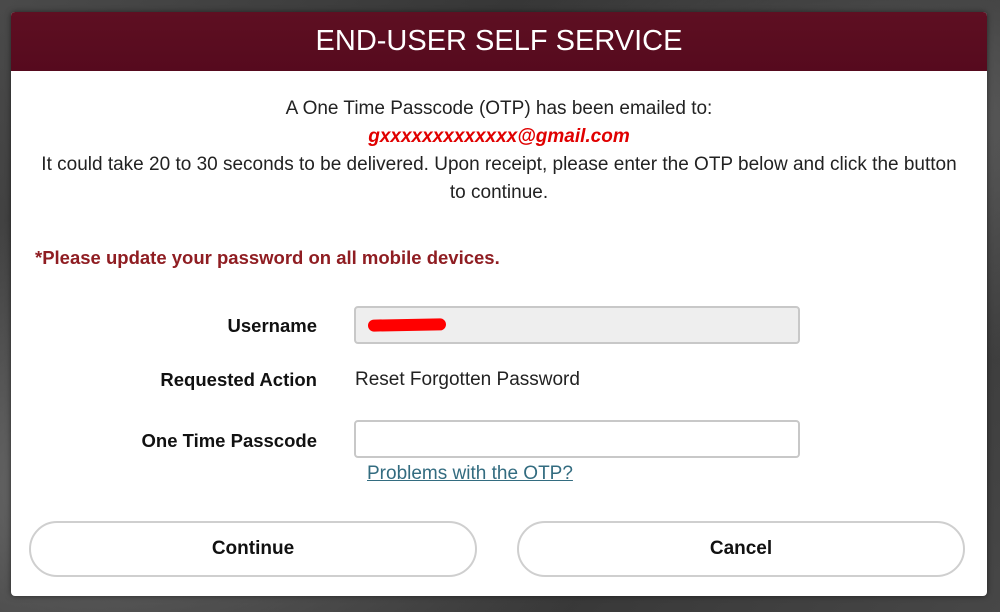  What do you see at coordinates (499, 41) in the screenshot?
I see `dialog-title: END-USER SELF SERVICE` at bounding box center [499, 41].